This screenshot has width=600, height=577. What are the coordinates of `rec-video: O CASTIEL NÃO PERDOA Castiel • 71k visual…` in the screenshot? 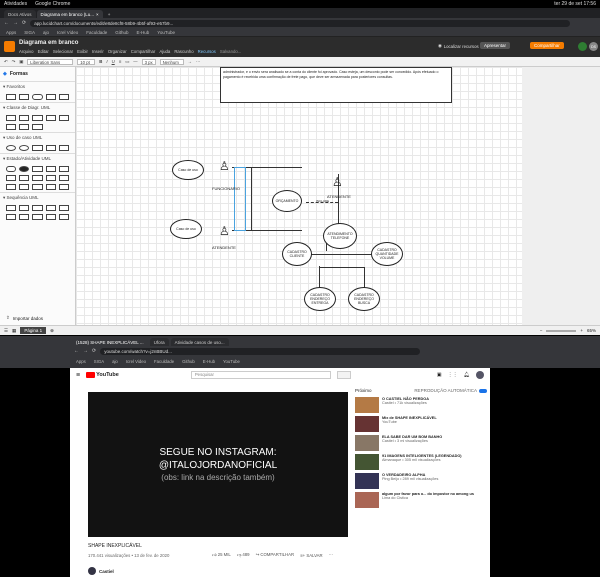 It's located at (421, 405).